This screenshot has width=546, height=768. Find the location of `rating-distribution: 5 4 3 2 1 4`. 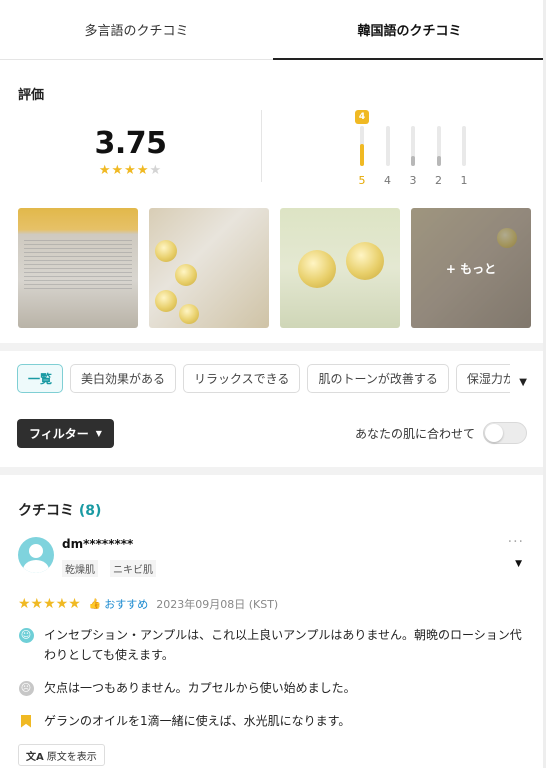

rating-distribution: 5 4 3 2 1 4 is located at coordinates (404, 159).